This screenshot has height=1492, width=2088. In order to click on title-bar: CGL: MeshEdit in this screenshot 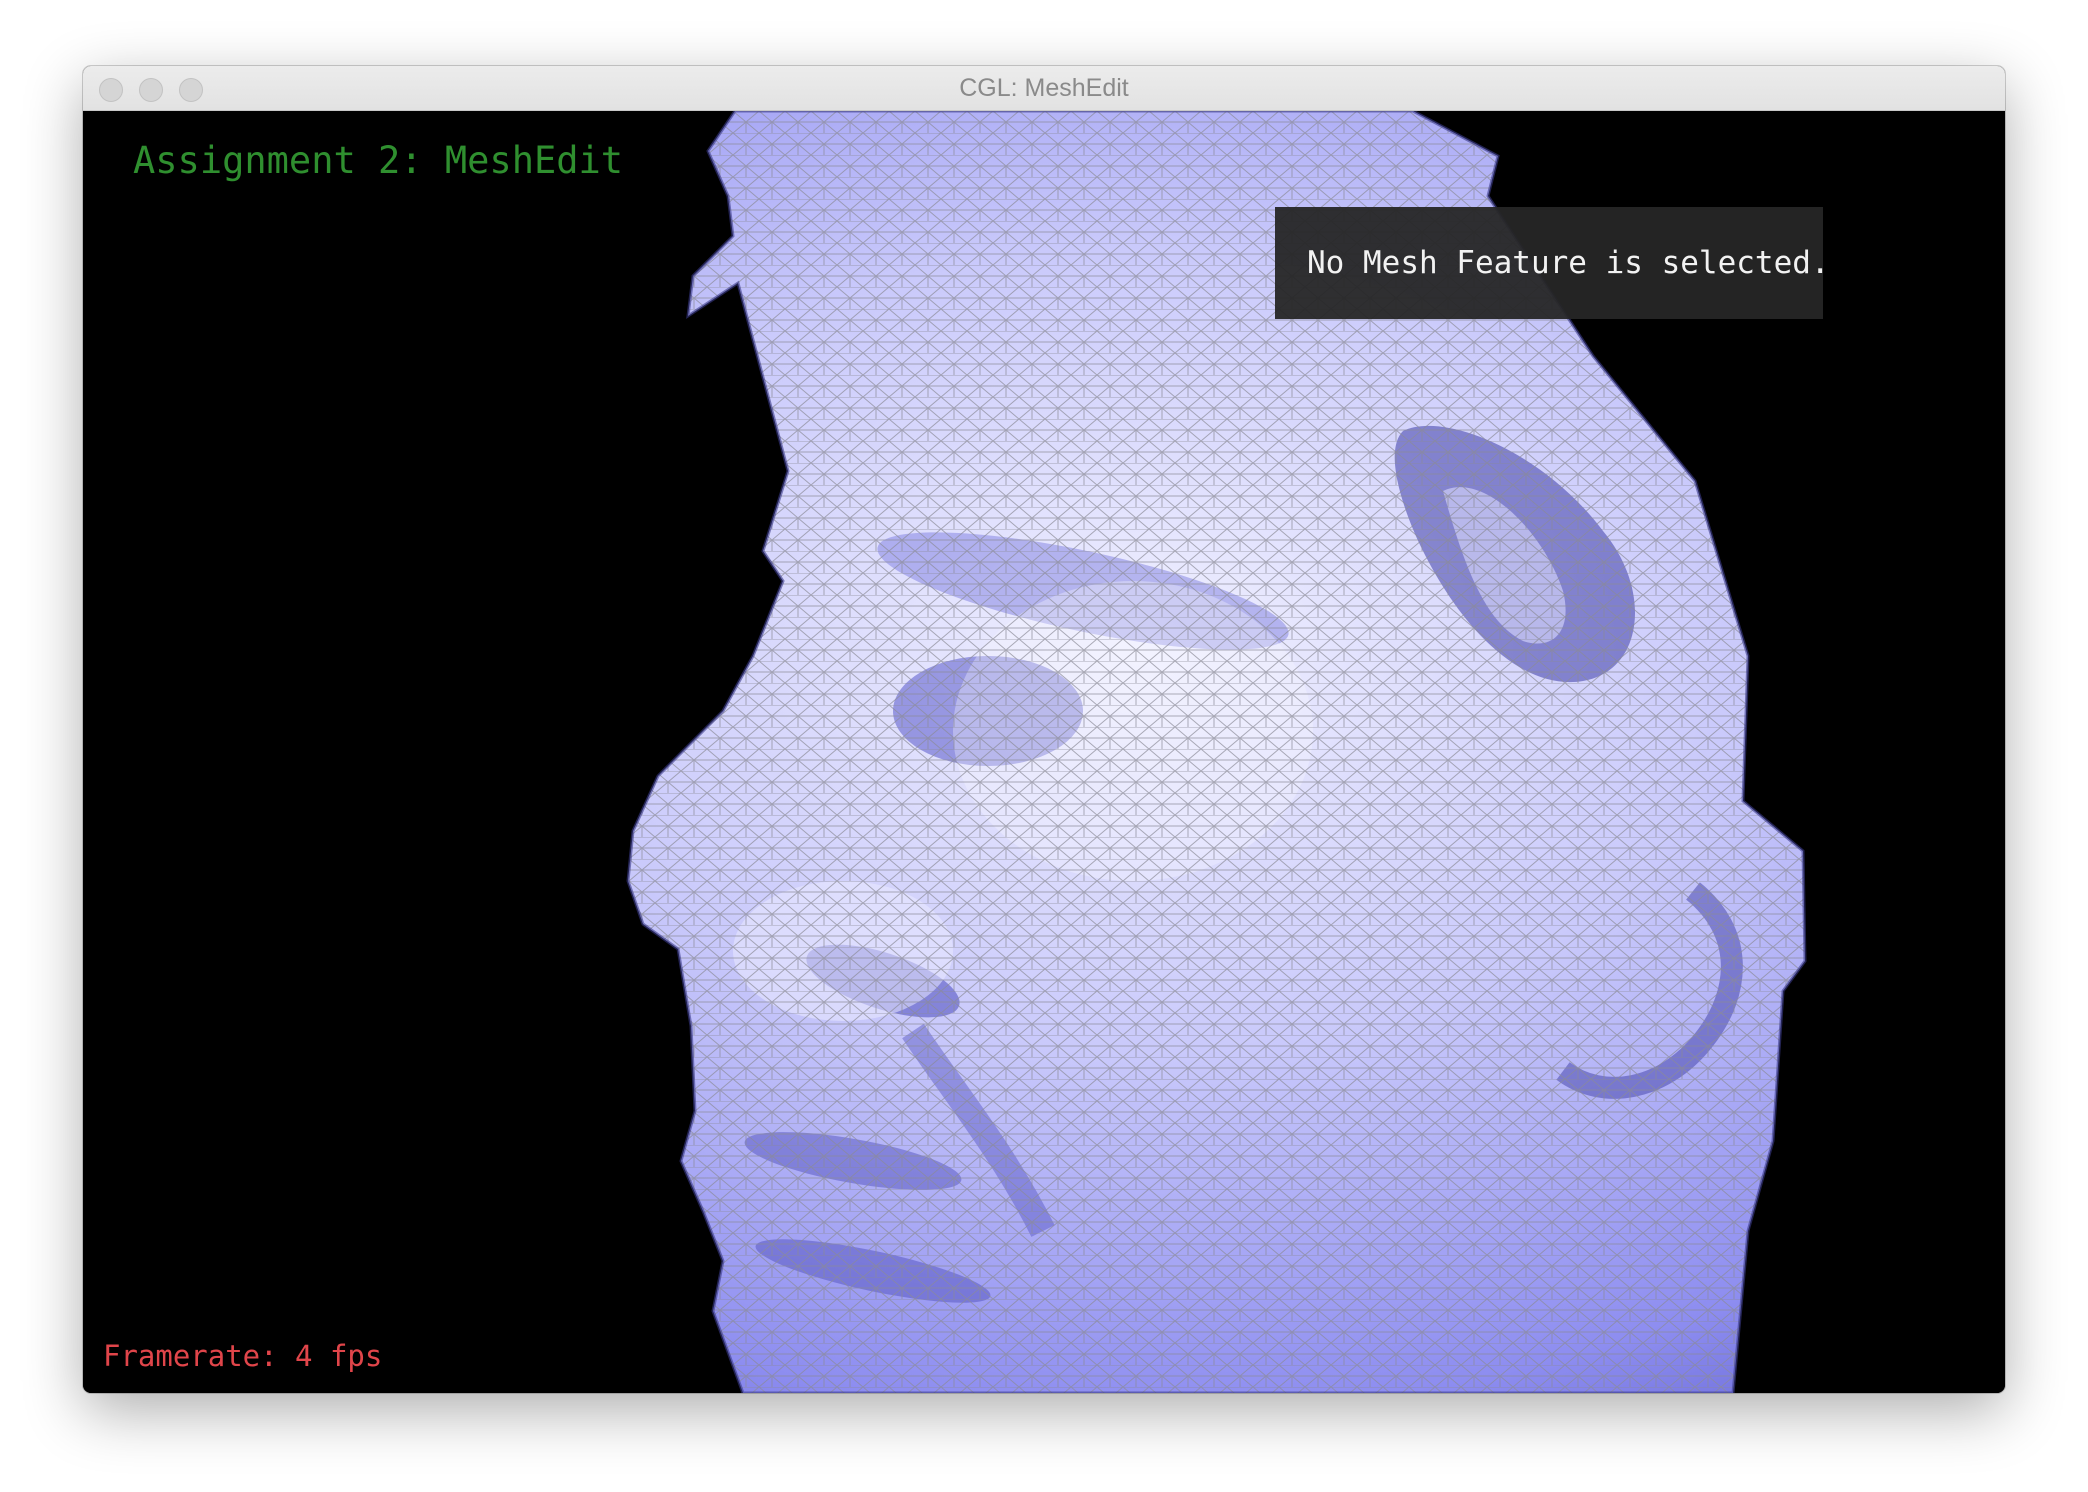, I will do `click(1044, 88)`.